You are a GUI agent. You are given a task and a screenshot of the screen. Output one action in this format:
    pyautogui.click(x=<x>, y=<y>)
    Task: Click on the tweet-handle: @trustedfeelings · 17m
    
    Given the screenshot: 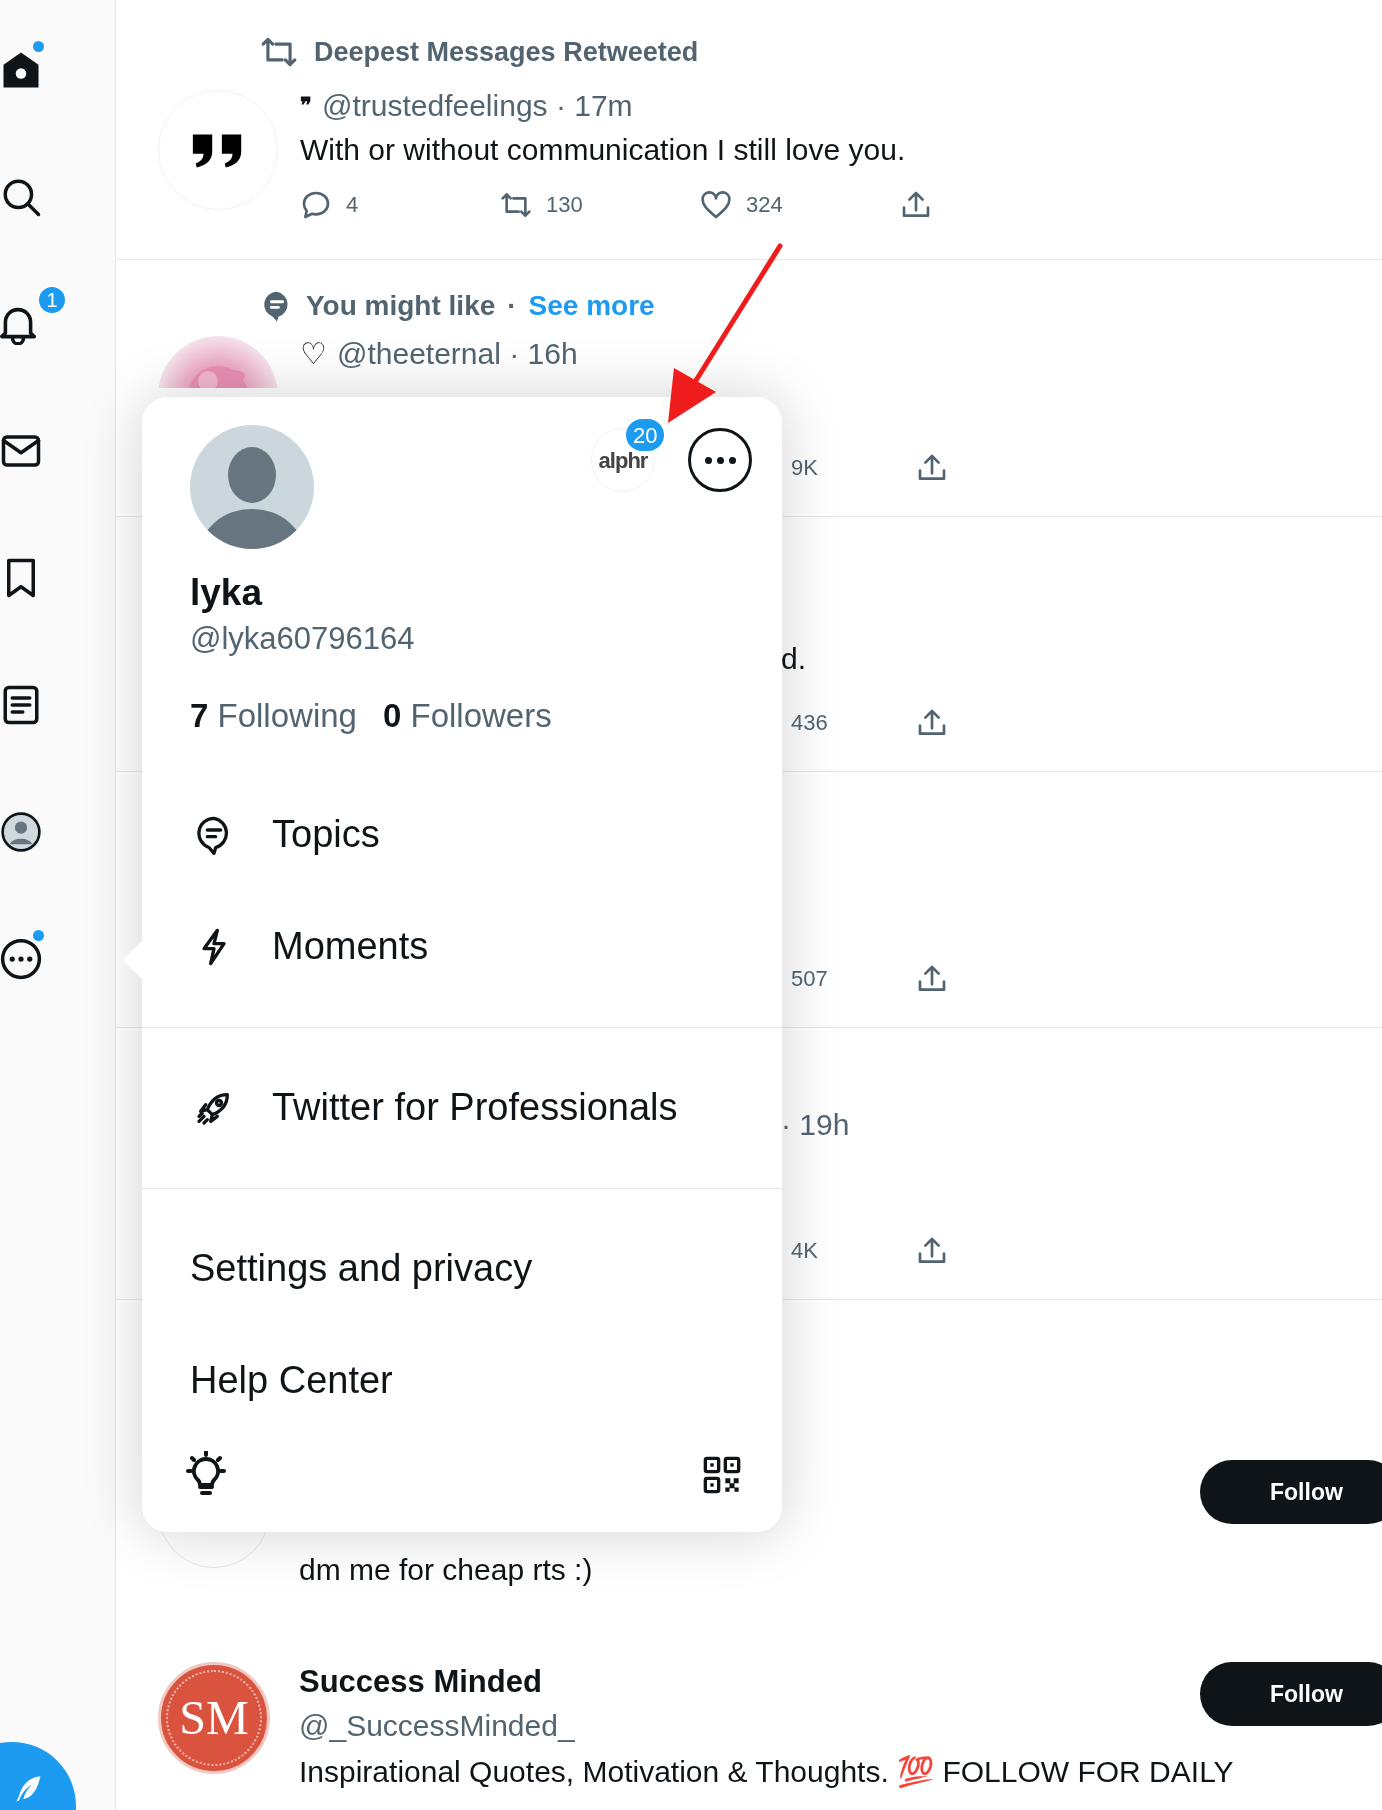 What is the action you would take?
    pyautogui.click(x=477, y=105)
    